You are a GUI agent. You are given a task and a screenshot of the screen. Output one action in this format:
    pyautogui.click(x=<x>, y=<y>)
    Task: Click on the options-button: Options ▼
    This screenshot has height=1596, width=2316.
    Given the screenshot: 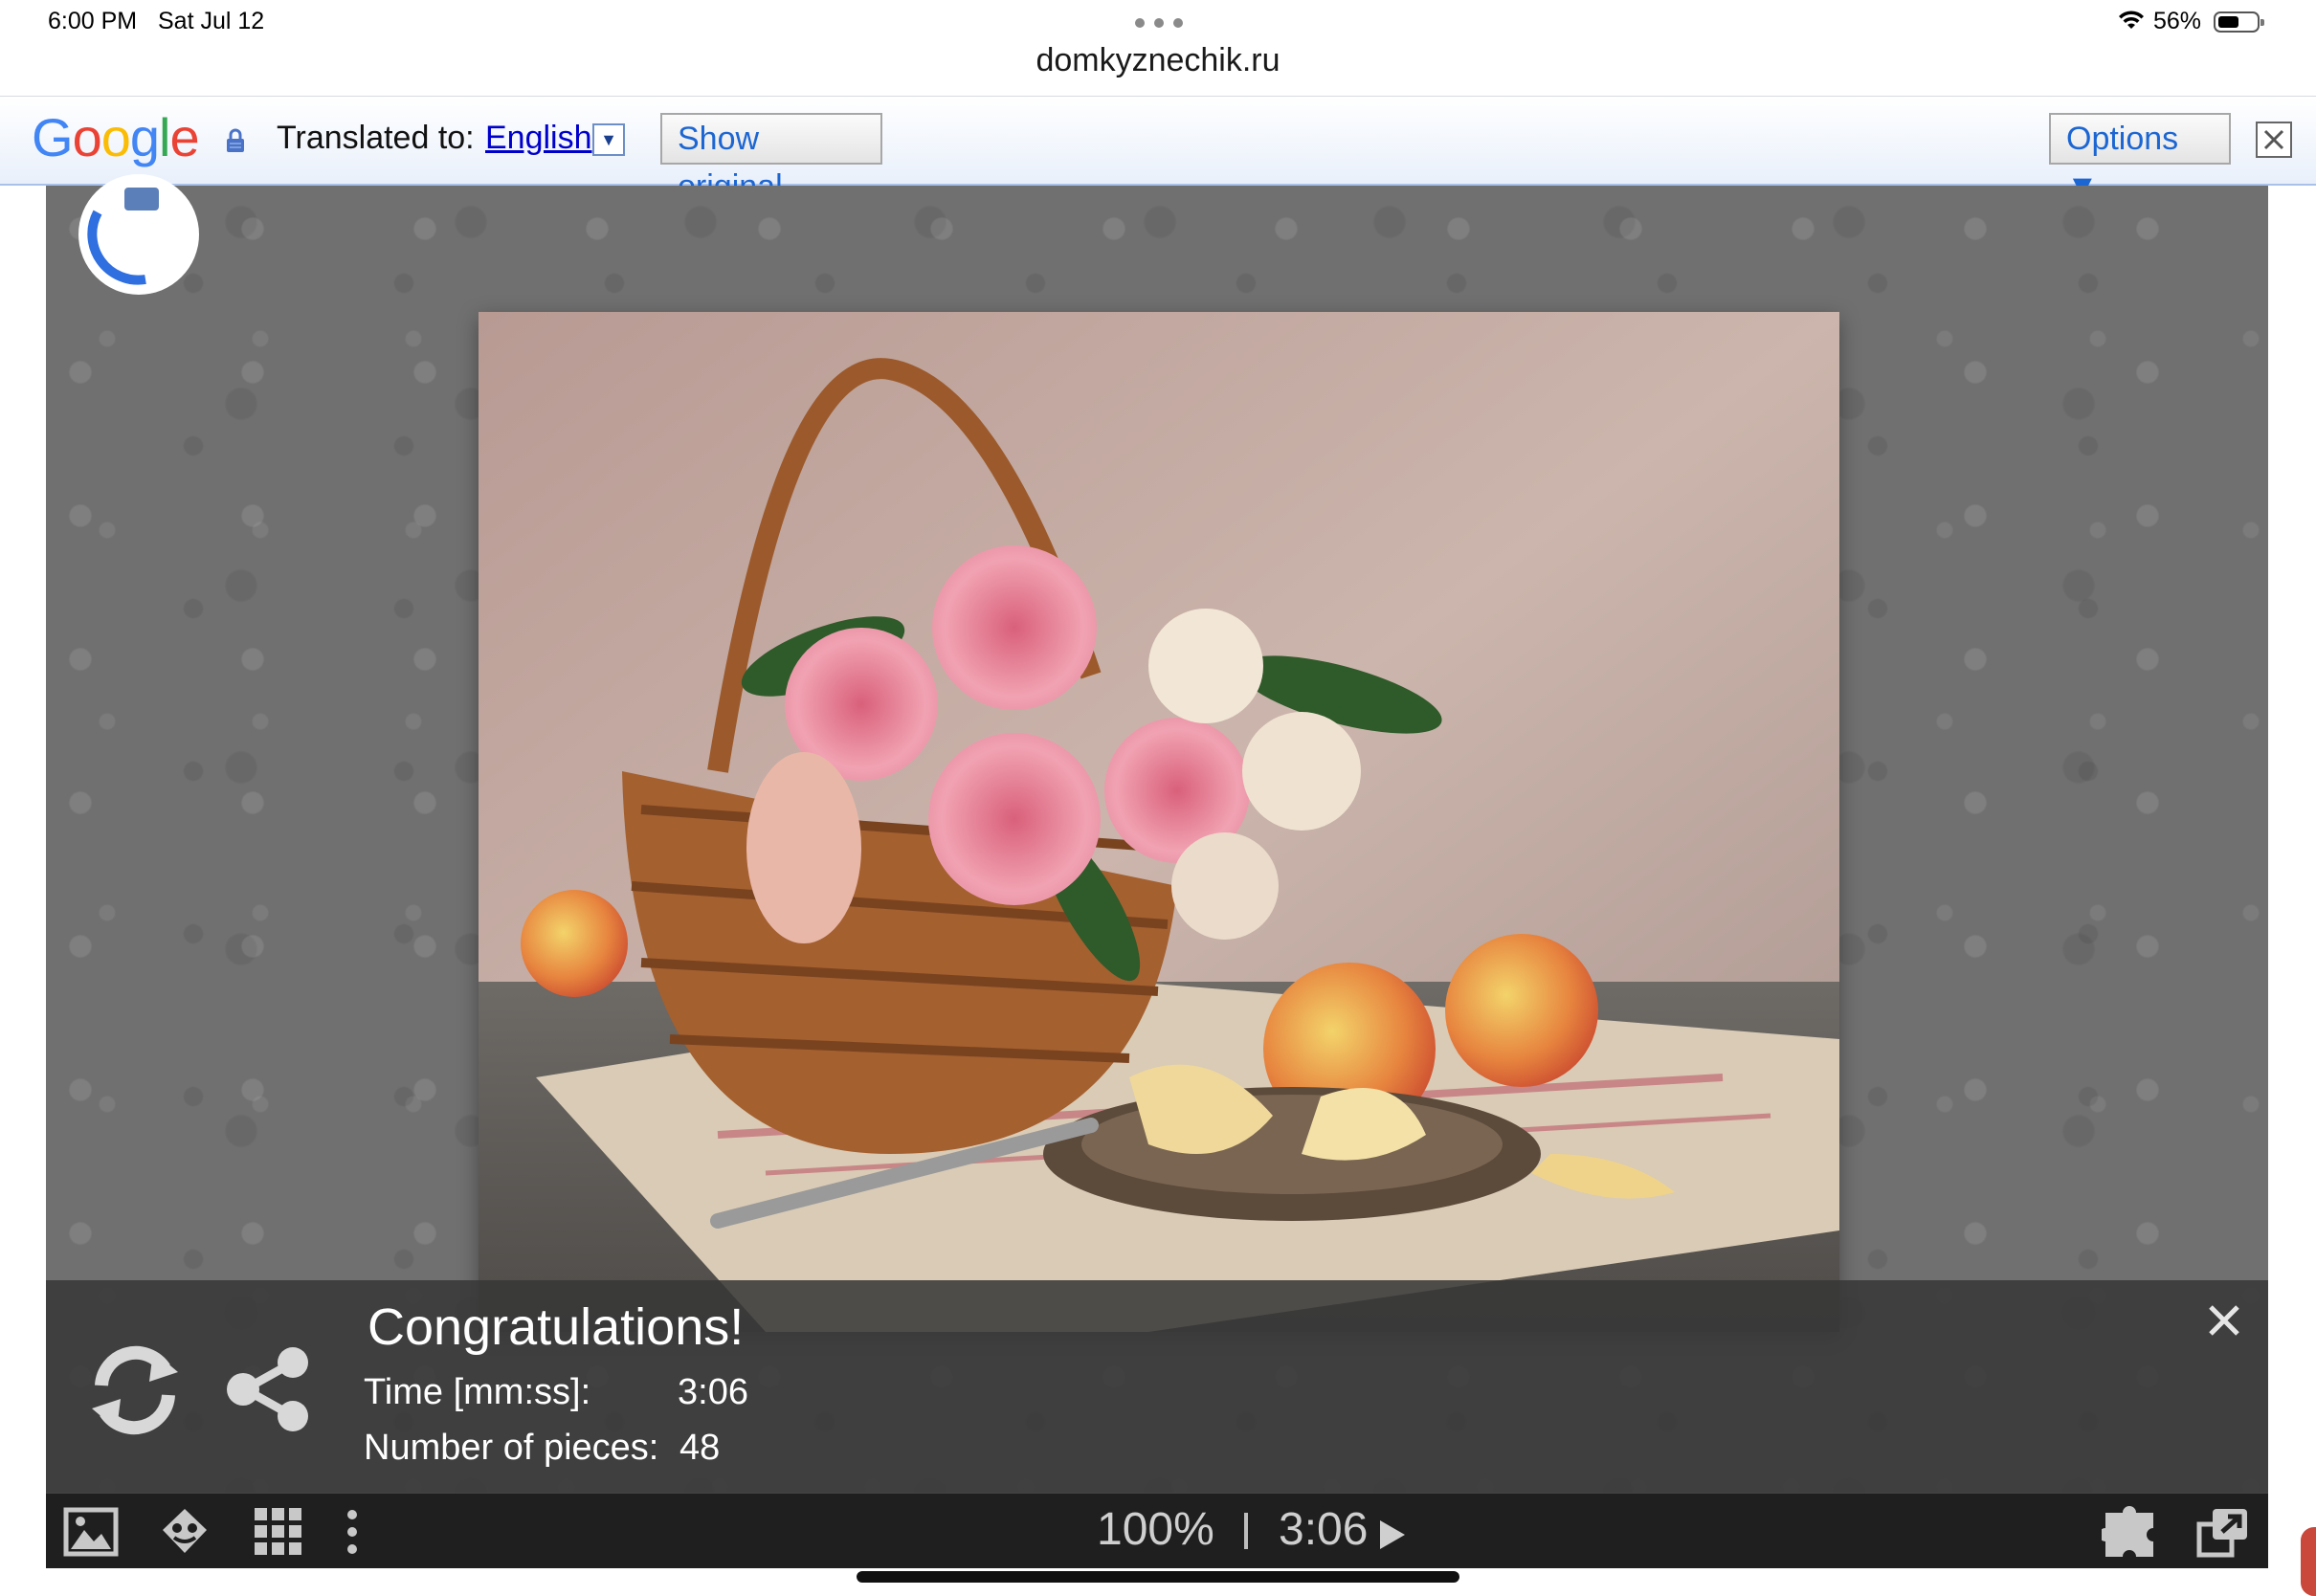 What is the action you would take?
    pyautogui.click(x=2140, y=159)
    